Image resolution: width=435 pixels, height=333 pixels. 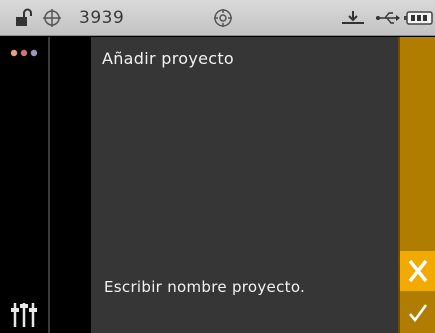 I want to click on status-bar: 3939, so click(x=217, y=18).